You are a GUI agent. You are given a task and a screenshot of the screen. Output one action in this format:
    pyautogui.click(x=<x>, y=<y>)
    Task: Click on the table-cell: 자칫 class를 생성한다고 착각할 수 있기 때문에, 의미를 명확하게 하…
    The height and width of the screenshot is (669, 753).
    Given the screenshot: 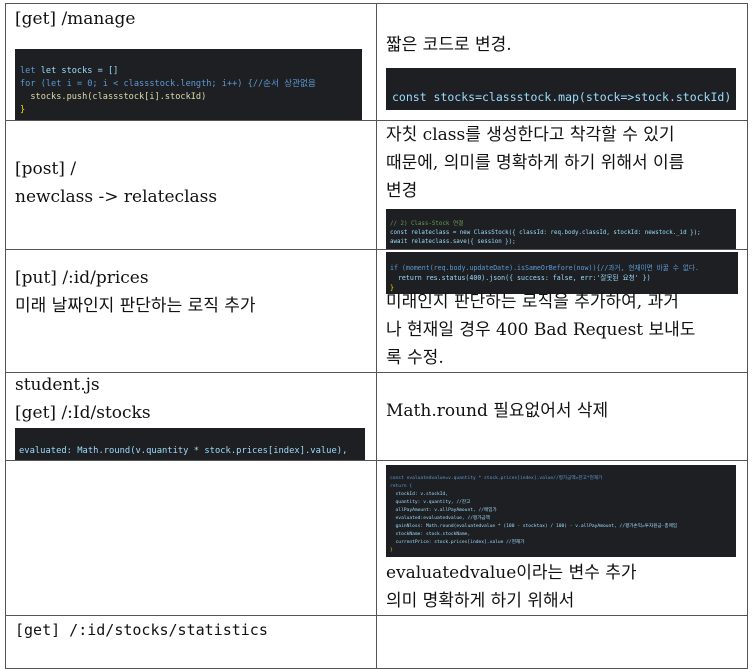 What is the action you would take?
    pyautogui.click(x=562, y=185)
    